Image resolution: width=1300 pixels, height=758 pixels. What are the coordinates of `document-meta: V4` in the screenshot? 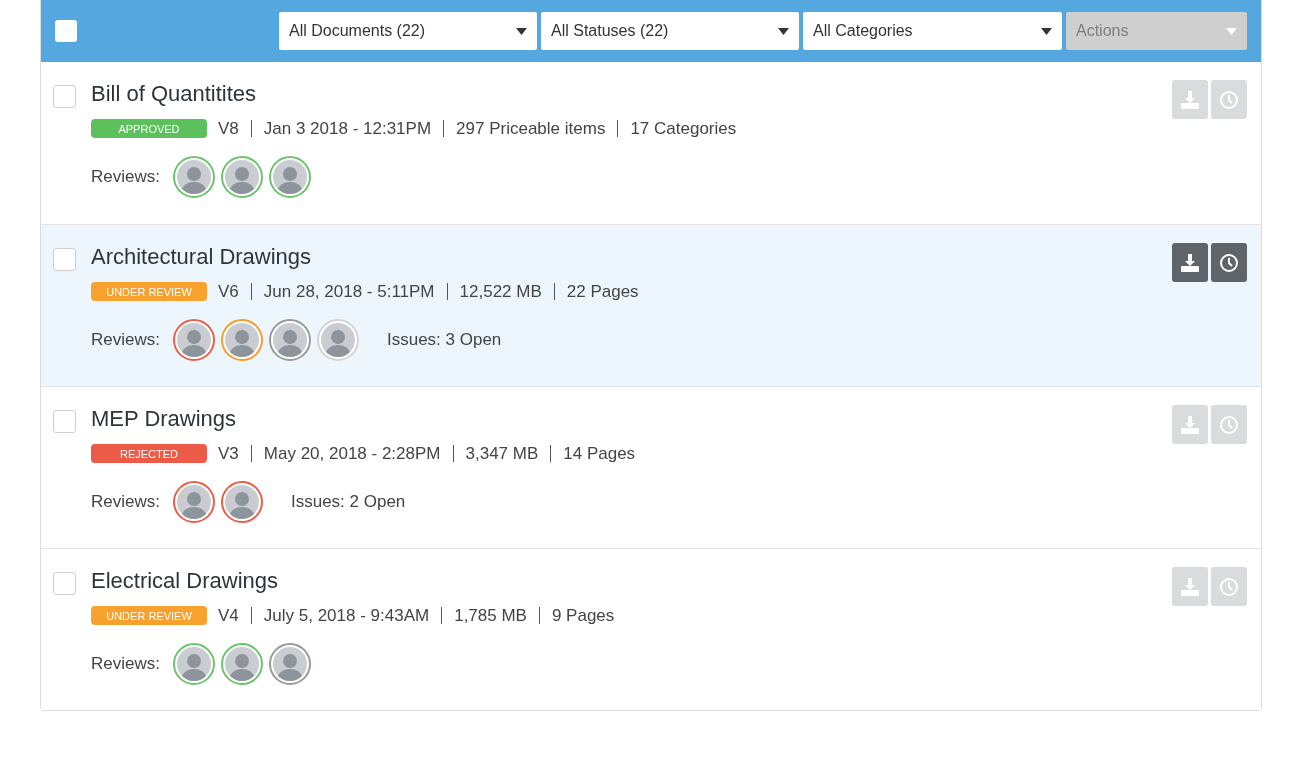 It's located at (228, 616).